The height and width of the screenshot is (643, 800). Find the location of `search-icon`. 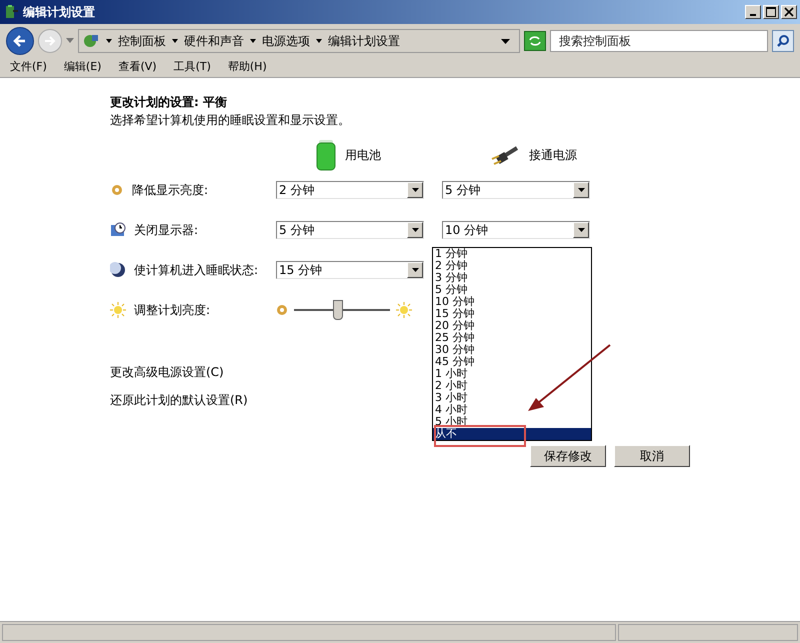

search-icon is located at coordinates (783, 41).